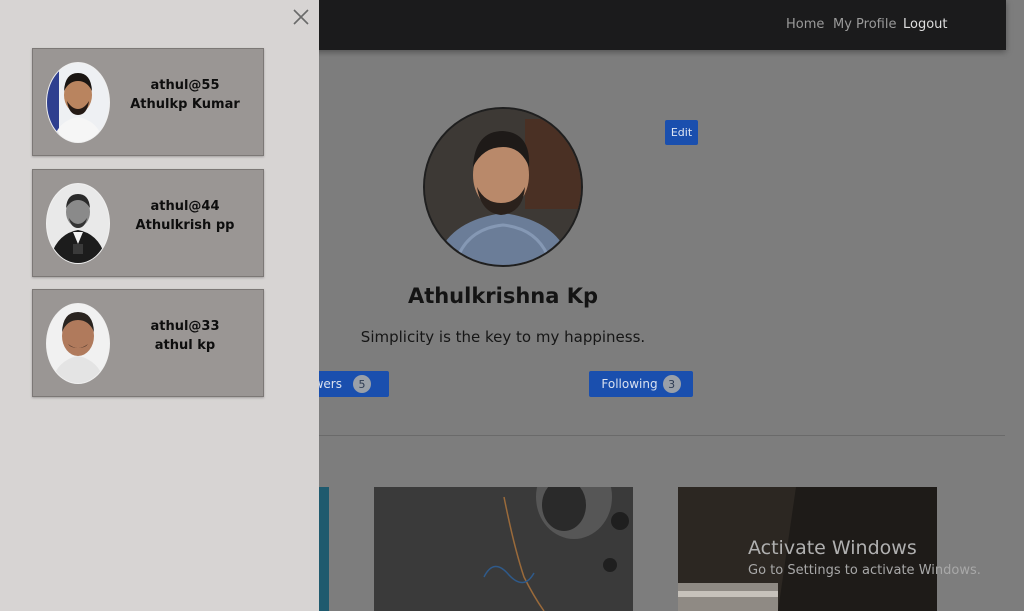 This screenshot has width=1024, height=611. Describe the element at coordinates (362, 384) in the screenshot. I see `followers-count-badge: 5` at that location.